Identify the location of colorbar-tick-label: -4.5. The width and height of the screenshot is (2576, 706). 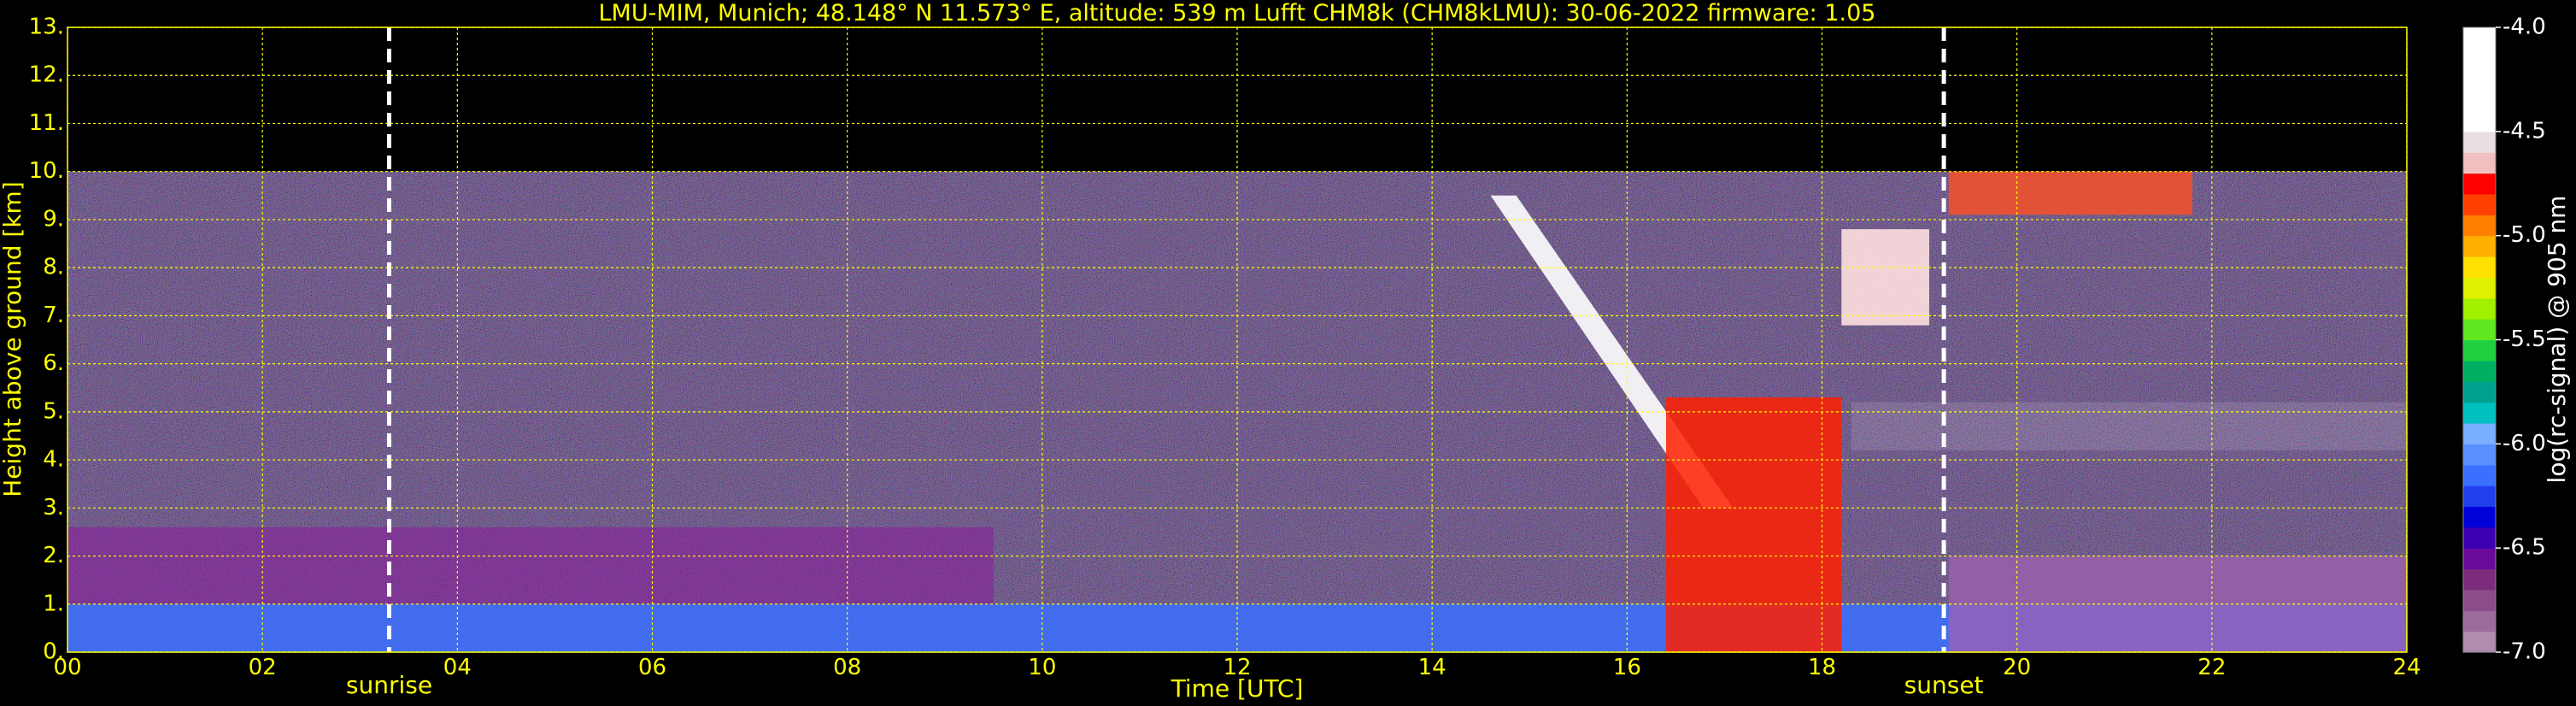
(2524, 131).